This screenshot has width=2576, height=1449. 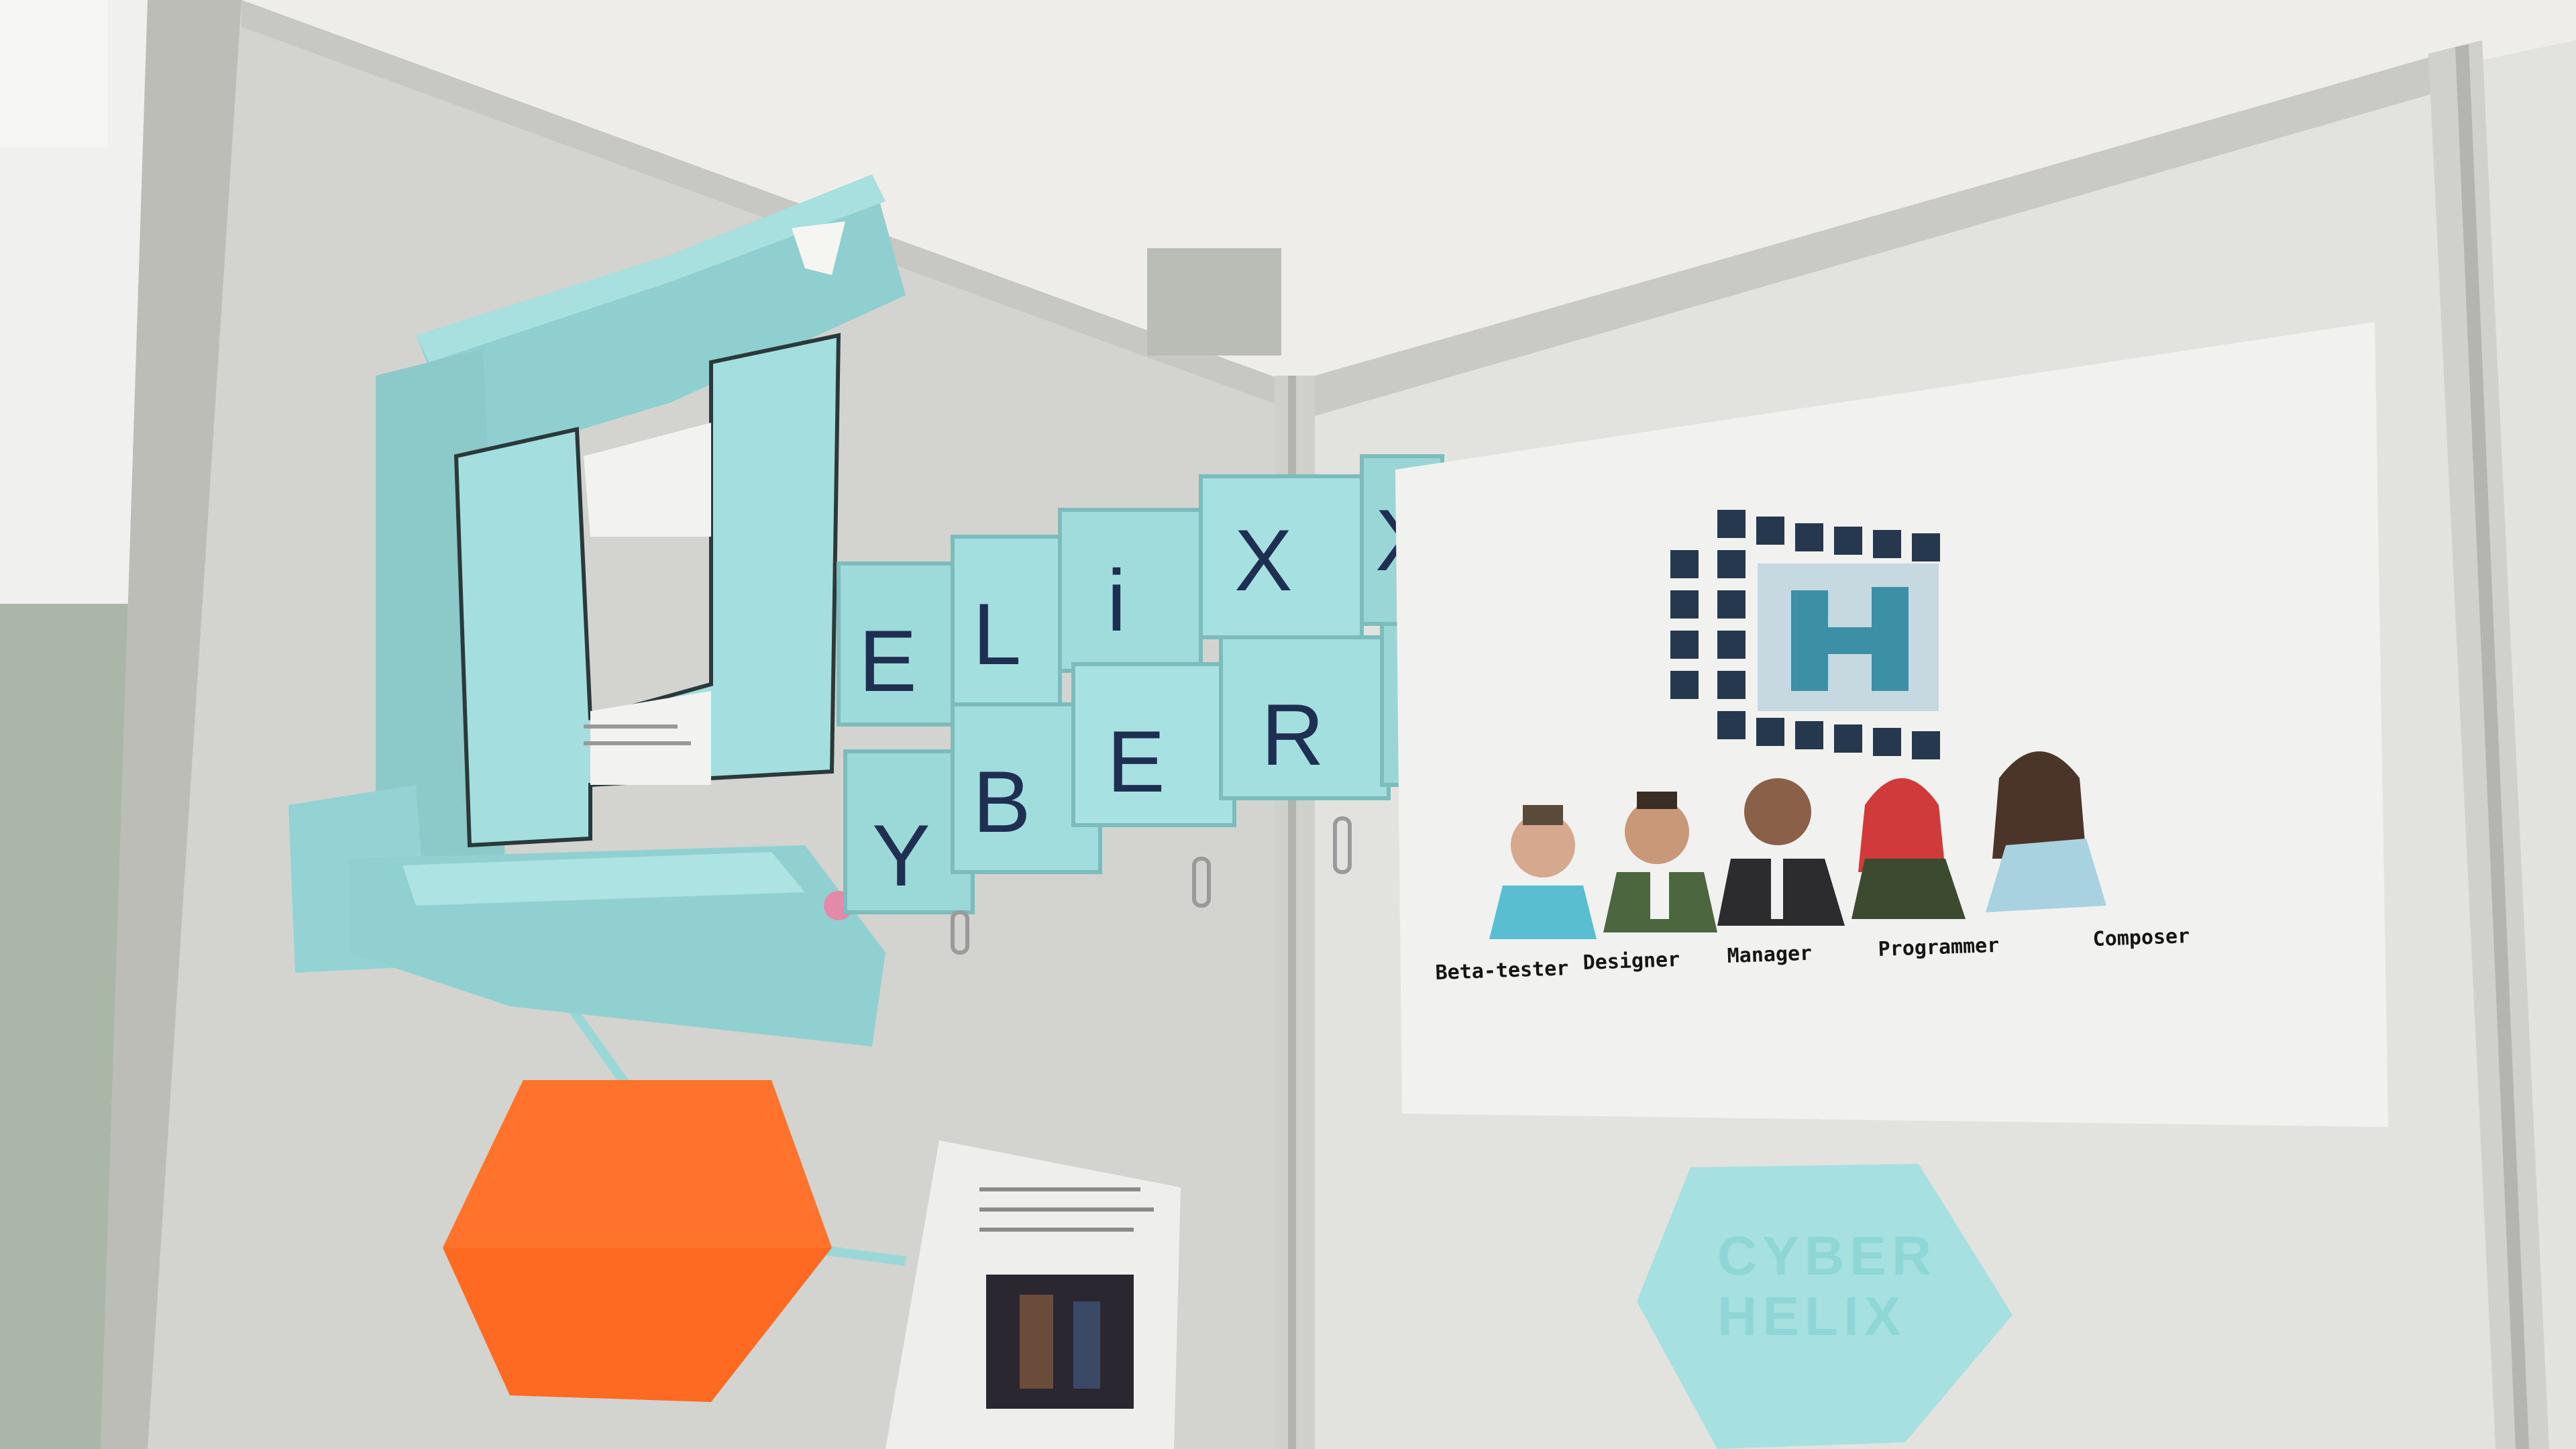 I want to click on cube-letter-y: Y, so click(x=901, y=855).